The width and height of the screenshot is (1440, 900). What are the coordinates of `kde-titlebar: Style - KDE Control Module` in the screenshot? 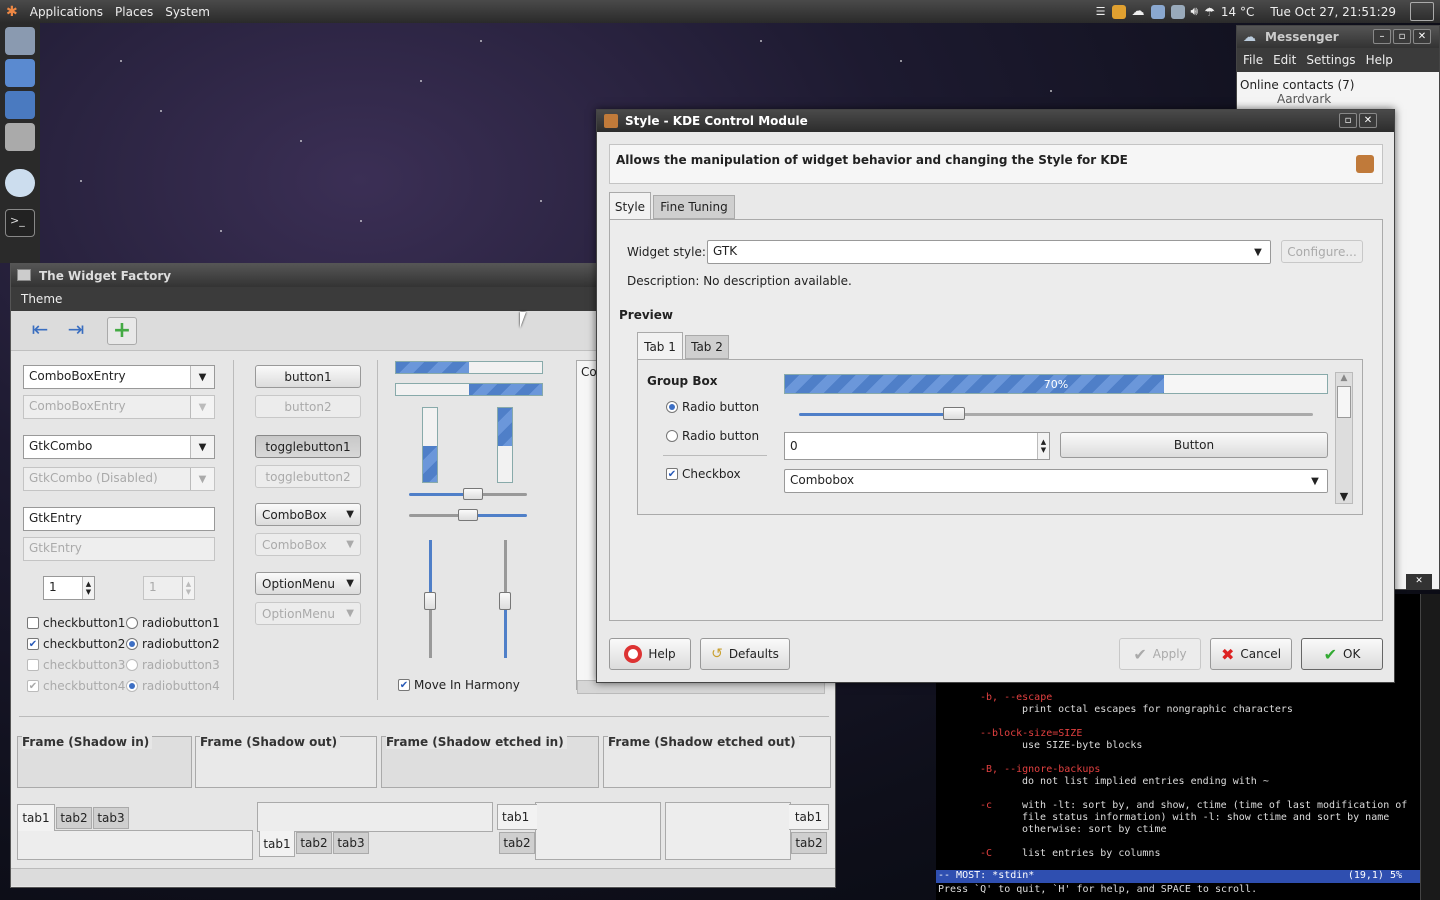 It's located at (995, 121).